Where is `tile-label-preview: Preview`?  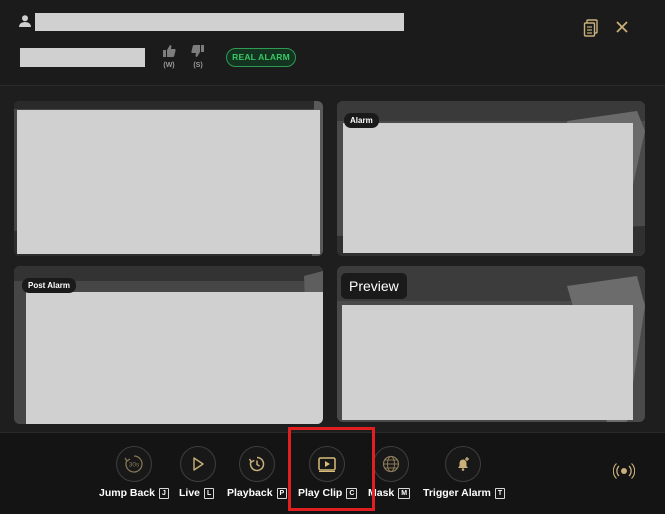
tile-label-preview: Preview is located at coordinates (374, 286).